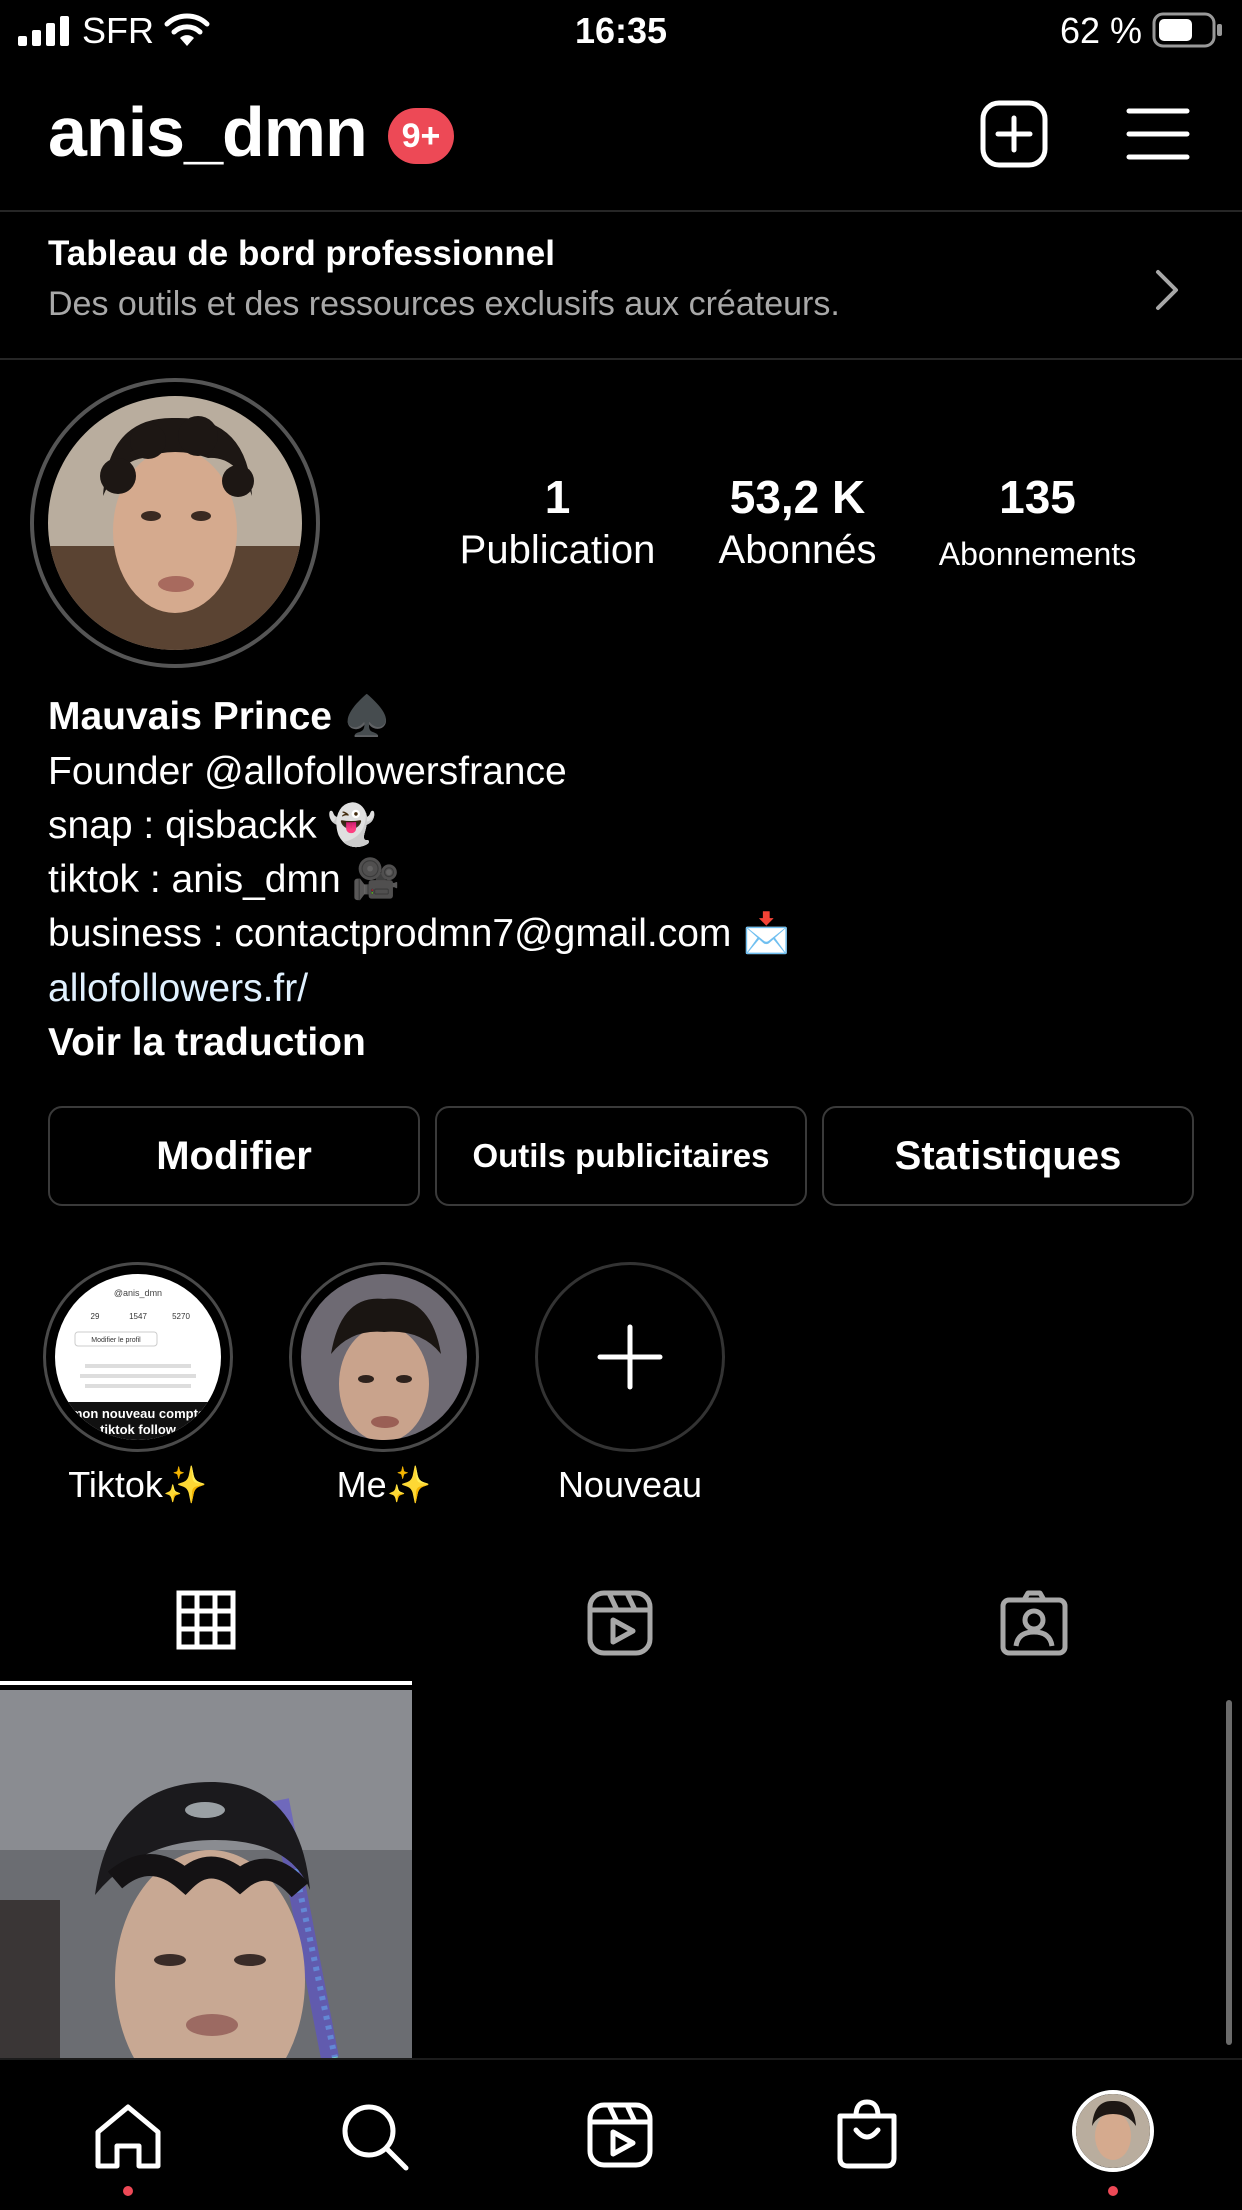  Describe the element at coordinates (797, 550) in the screenshot. I see `stat-followers-label: Abonnés` at that location.